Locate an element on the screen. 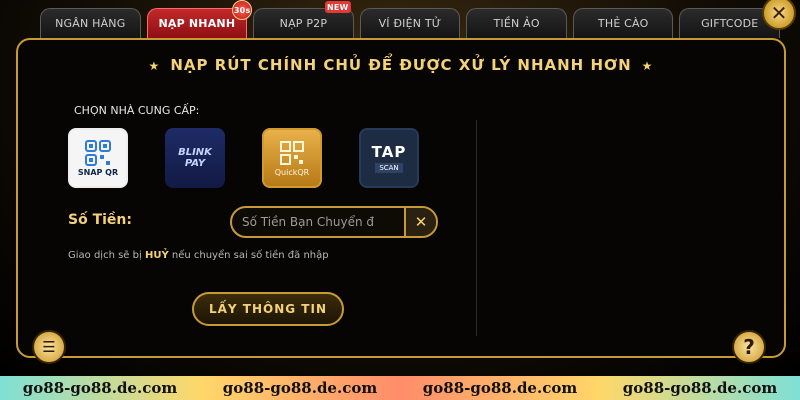 The height and width of the screenshot is (400, 800). provider-name: SNAP QR is located at coordinates (98, 172).